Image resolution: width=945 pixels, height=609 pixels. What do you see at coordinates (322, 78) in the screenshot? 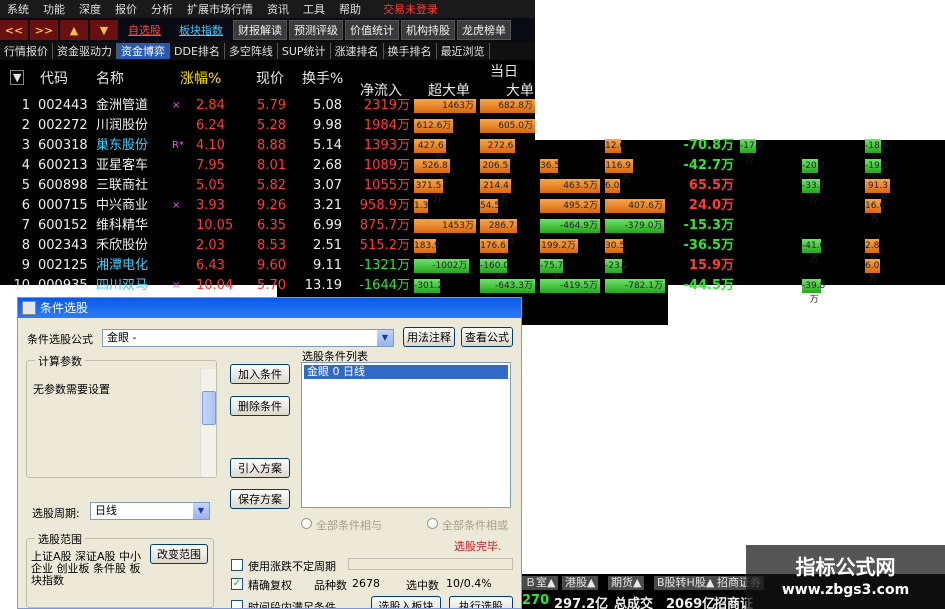
I see `header-turnover: 换手%` at bounding box center [322, 78].